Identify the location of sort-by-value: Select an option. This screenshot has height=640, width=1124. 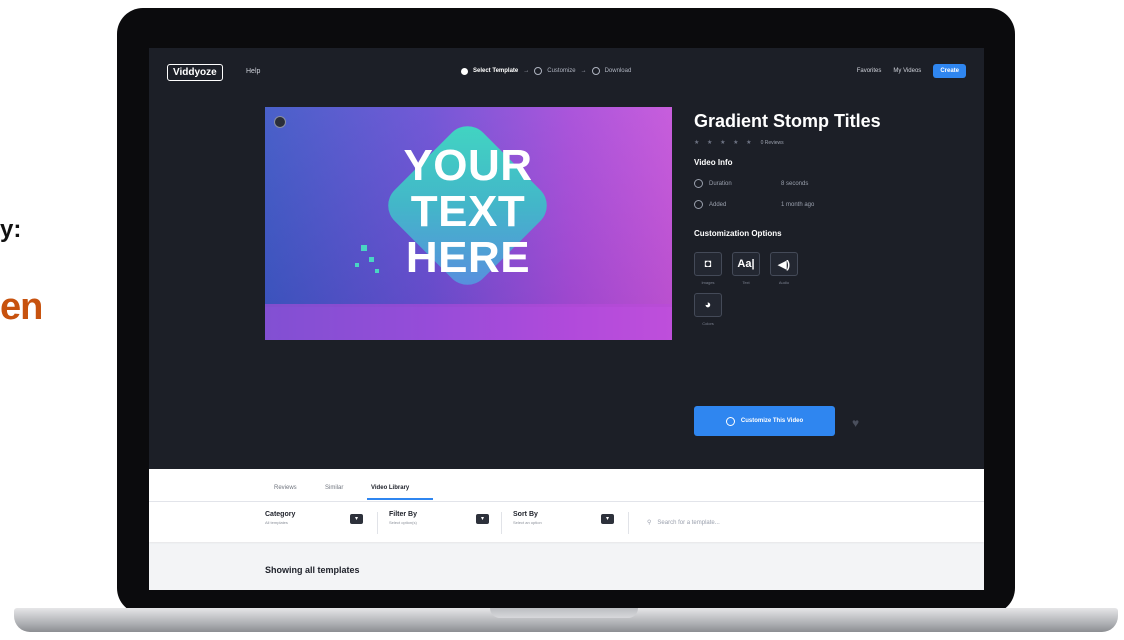
(527, 522).